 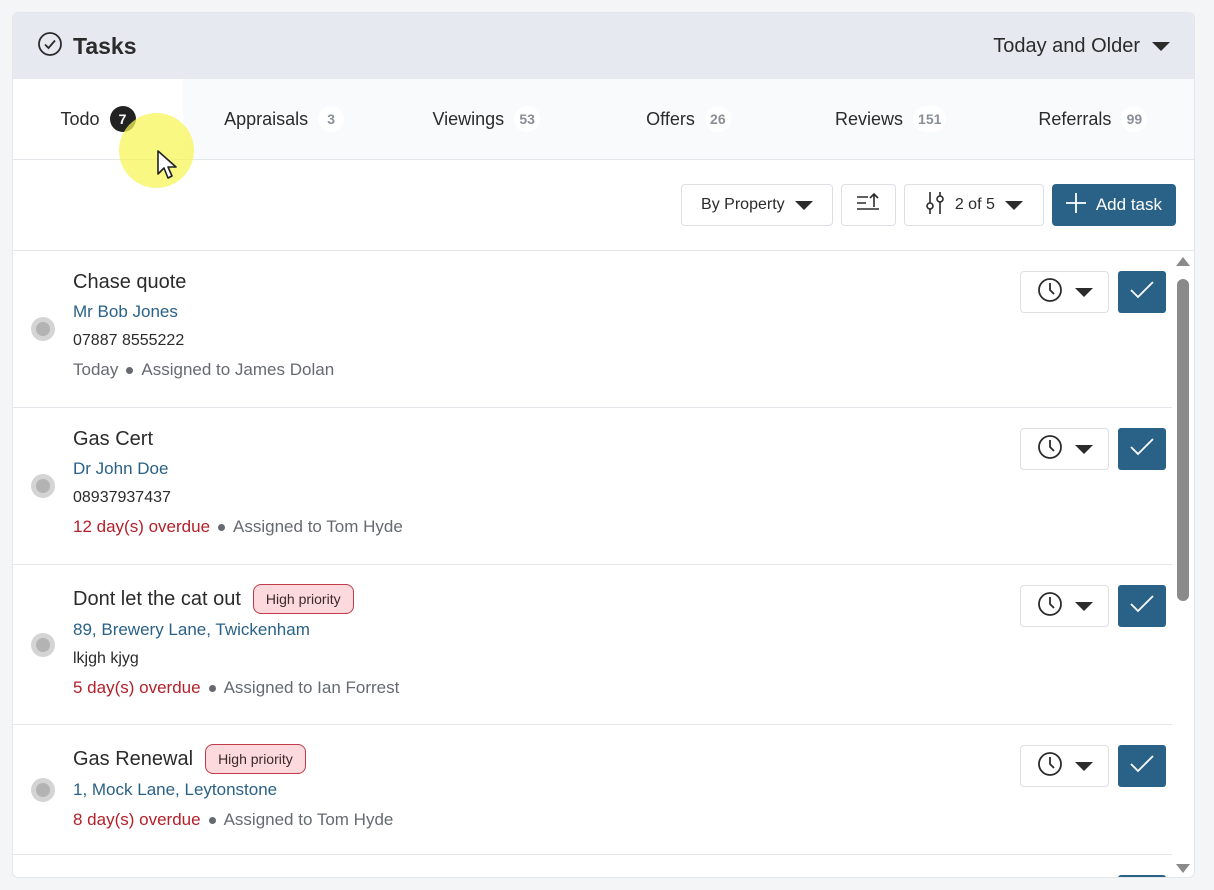 I want to click on add-task-button: Add task, so click(x=1113, y=205).